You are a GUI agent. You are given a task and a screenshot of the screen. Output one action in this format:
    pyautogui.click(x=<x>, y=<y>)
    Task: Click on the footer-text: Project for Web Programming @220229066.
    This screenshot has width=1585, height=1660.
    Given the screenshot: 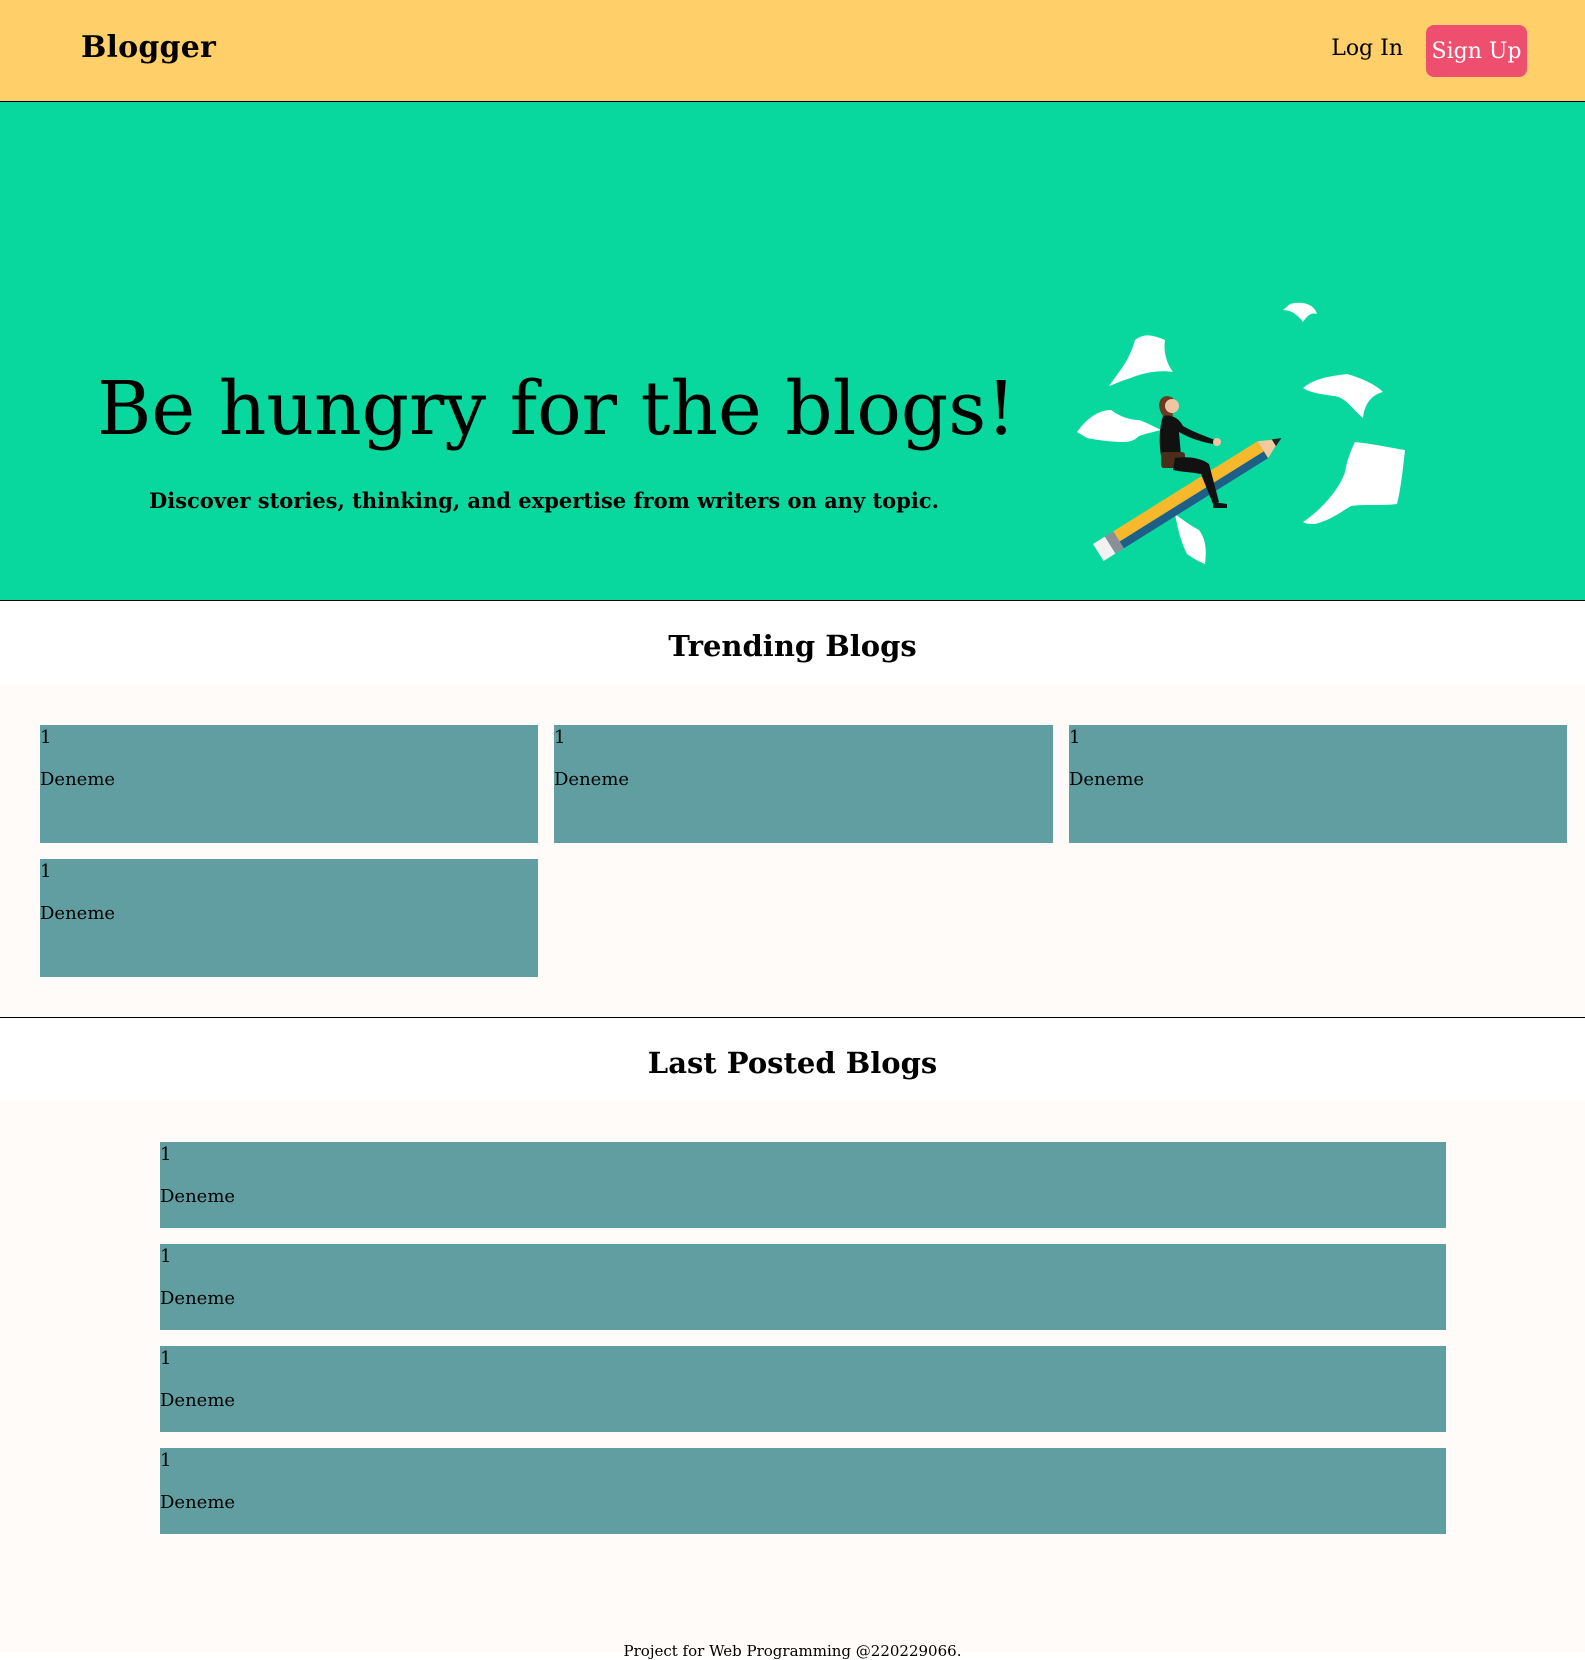 What is the action you would take?
    pyautogui.click(x=792, y=1651)
    